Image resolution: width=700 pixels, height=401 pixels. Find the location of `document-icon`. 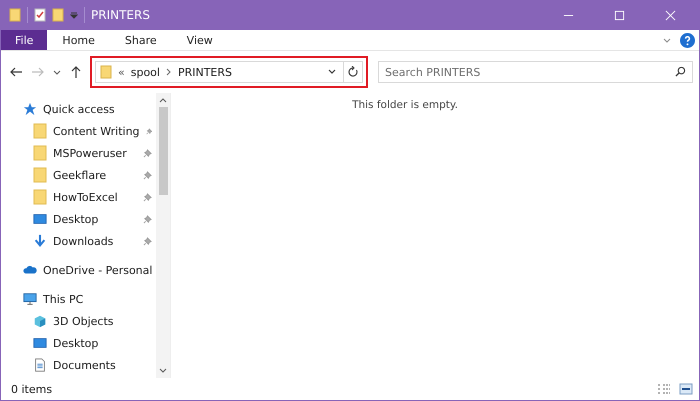

document-icon is located at coordinates (40, 365).